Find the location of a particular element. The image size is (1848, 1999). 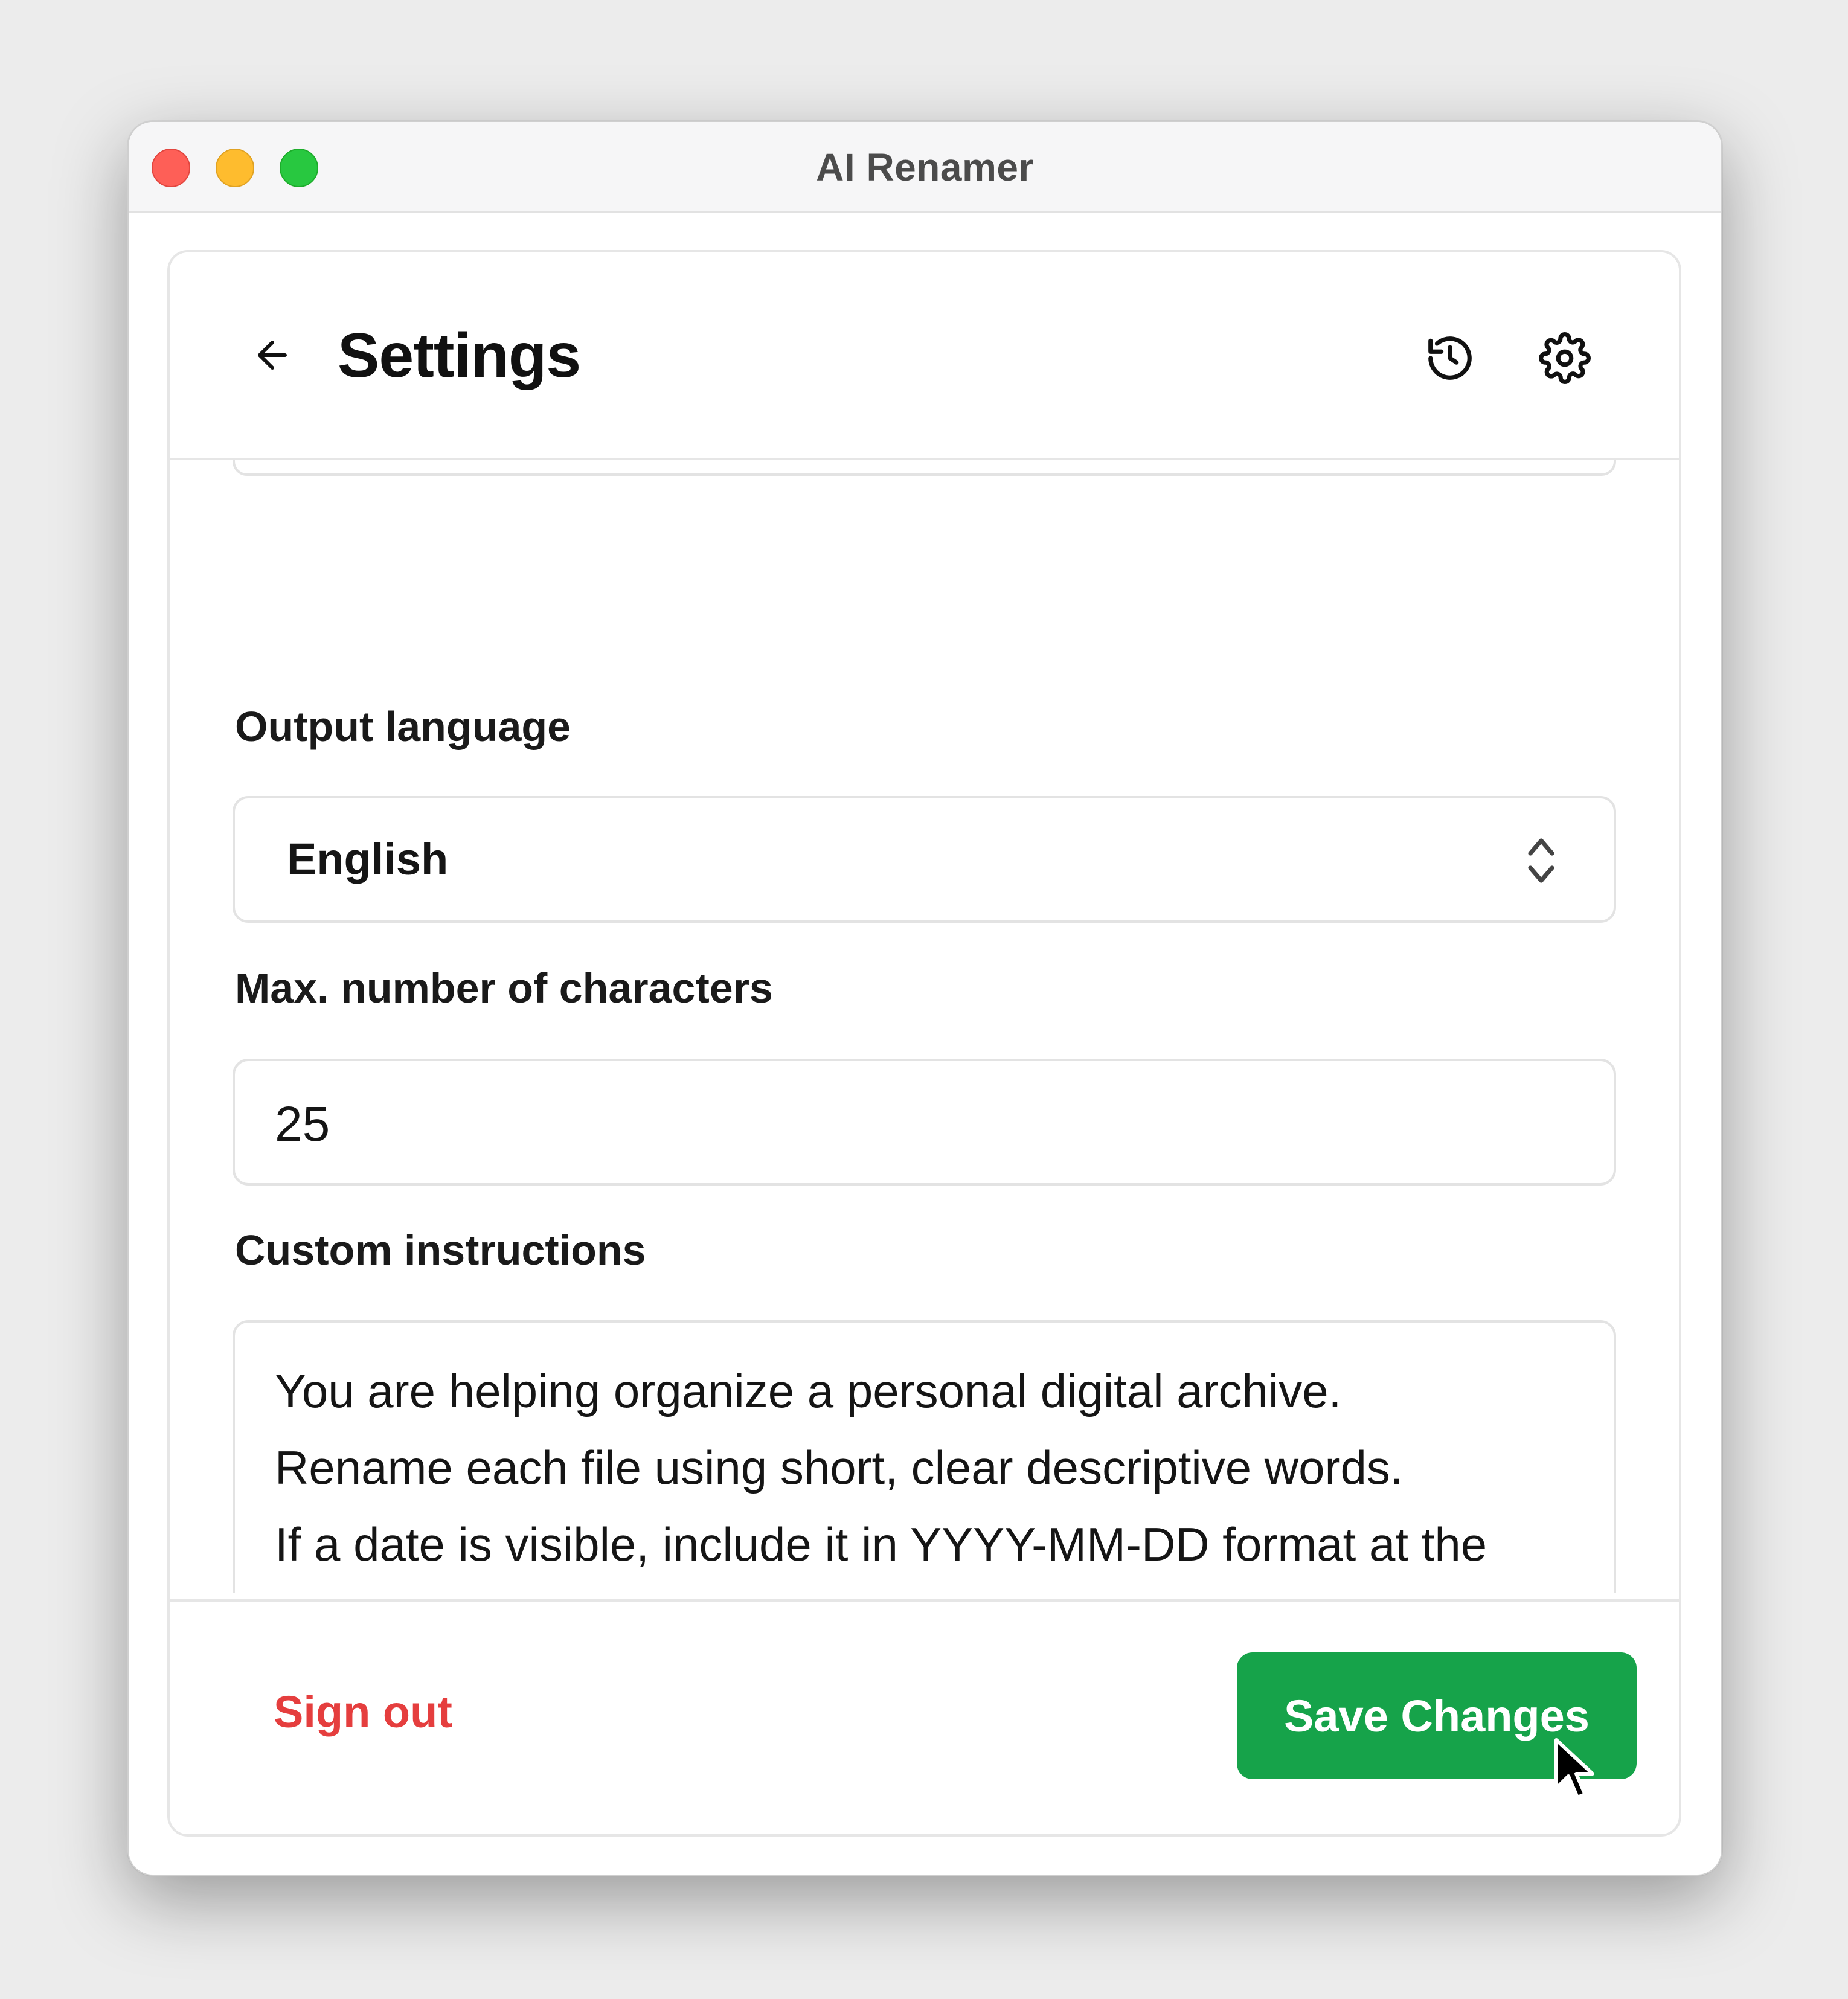

sign-out-button: Sign out is located at coordinates (363, 1712).